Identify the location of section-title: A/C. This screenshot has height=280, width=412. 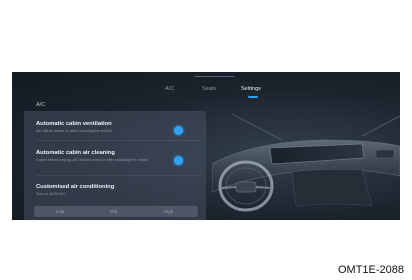
(41, 105).